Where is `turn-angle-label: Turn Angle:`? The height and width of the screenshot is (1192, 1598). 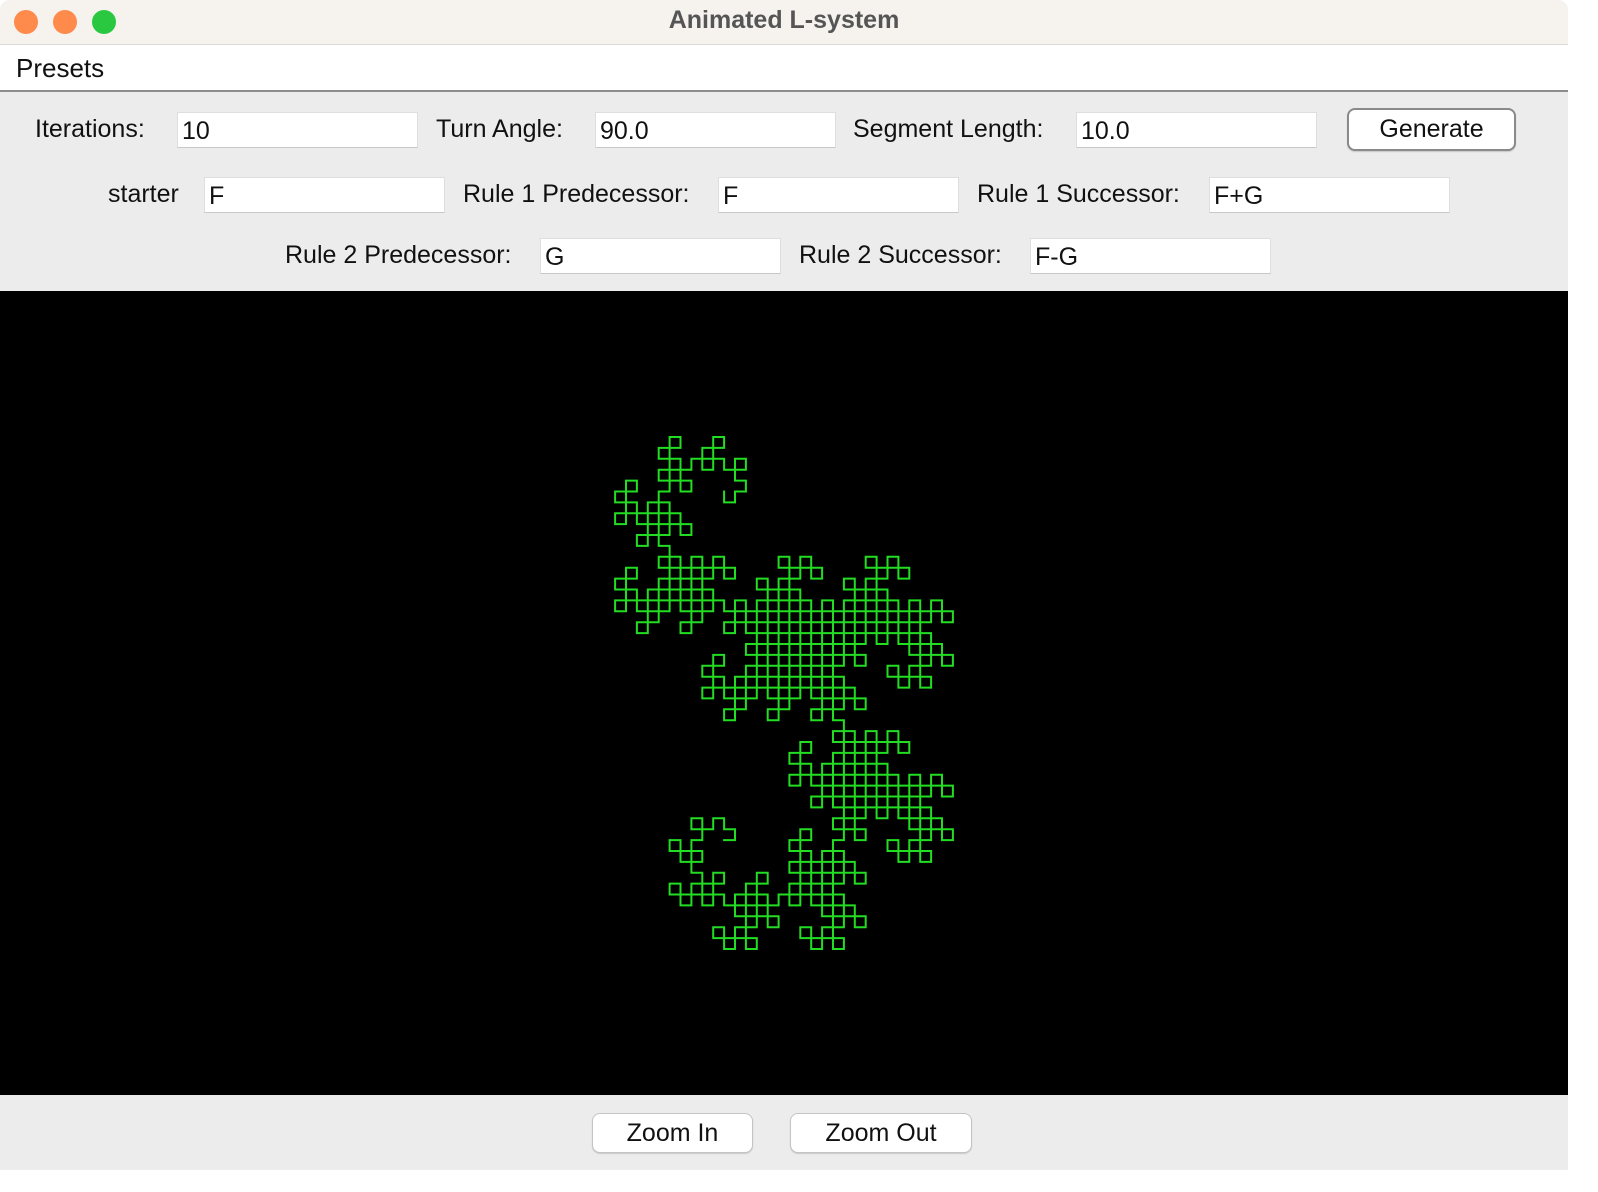
turn-angle-label: Turn Angle: is located at coordinates (499, 129).